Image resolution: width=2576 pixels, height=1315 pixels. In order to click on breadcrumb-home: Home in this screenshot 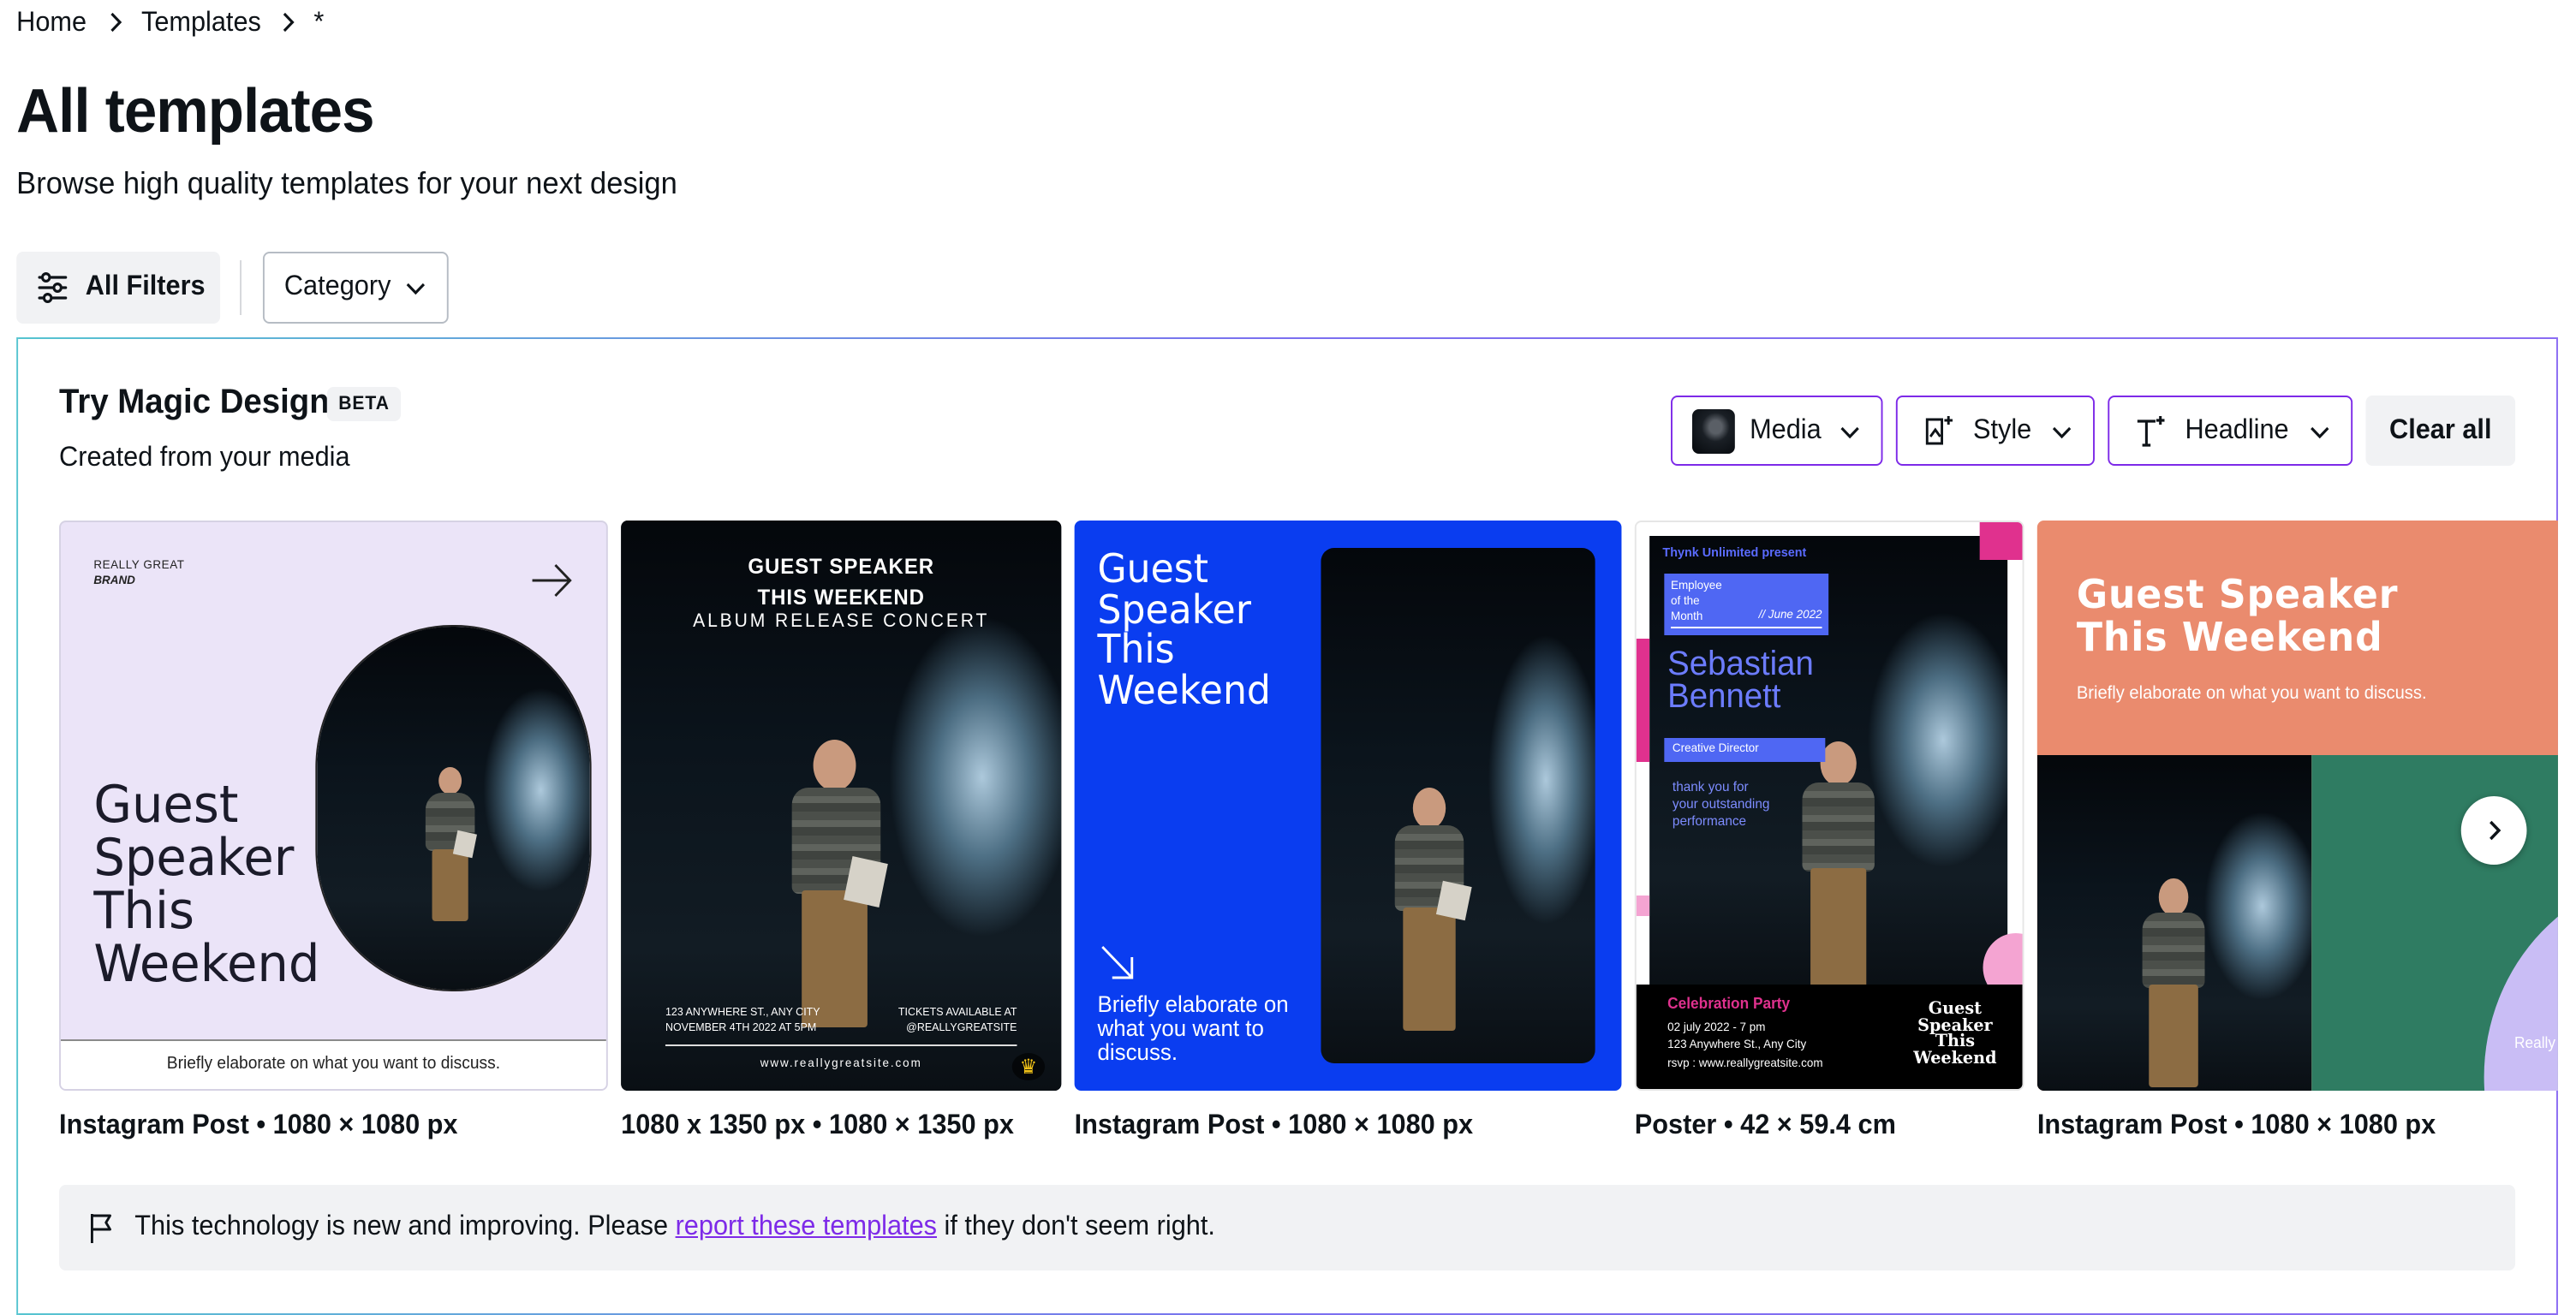, I will do `click(51, 24)`.